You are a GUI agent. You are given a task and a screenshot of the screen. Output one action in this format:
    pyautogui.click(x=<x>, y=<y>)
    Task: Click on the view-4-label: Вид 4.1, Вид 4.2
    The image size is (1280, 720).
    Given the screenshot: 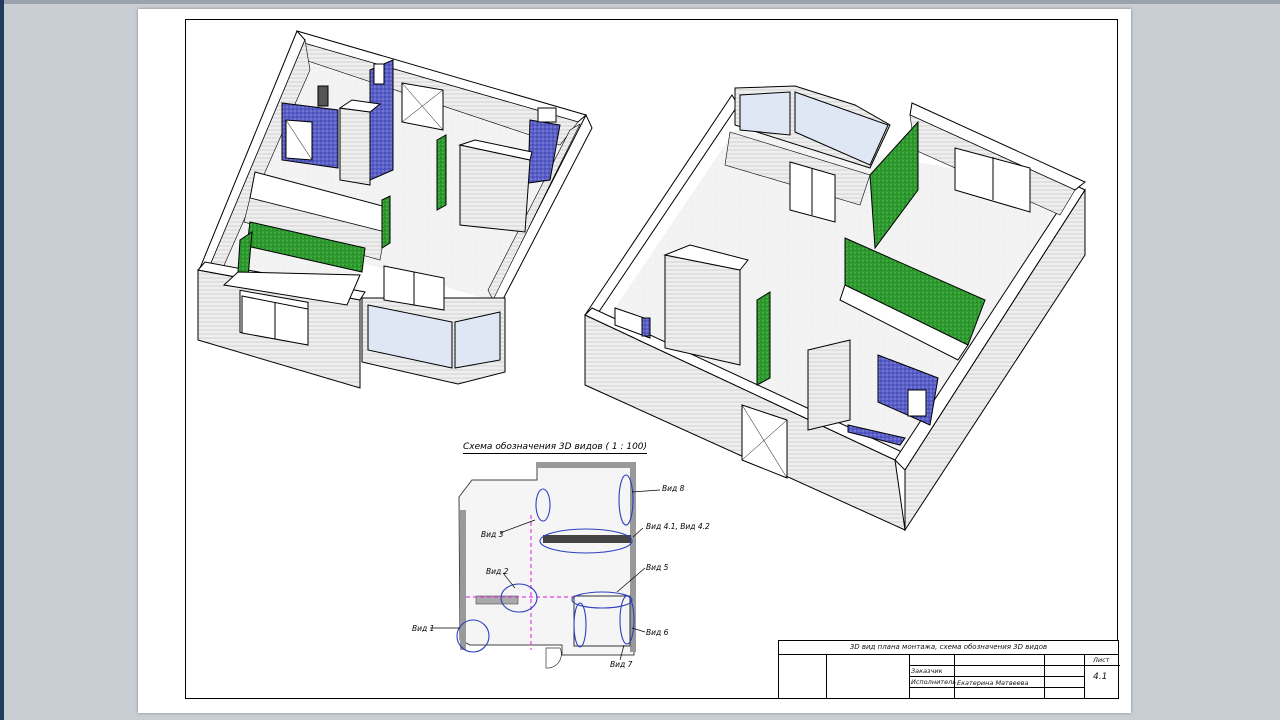 What is the action you would take?
    pyautogui.click(x=678, y=526)
    